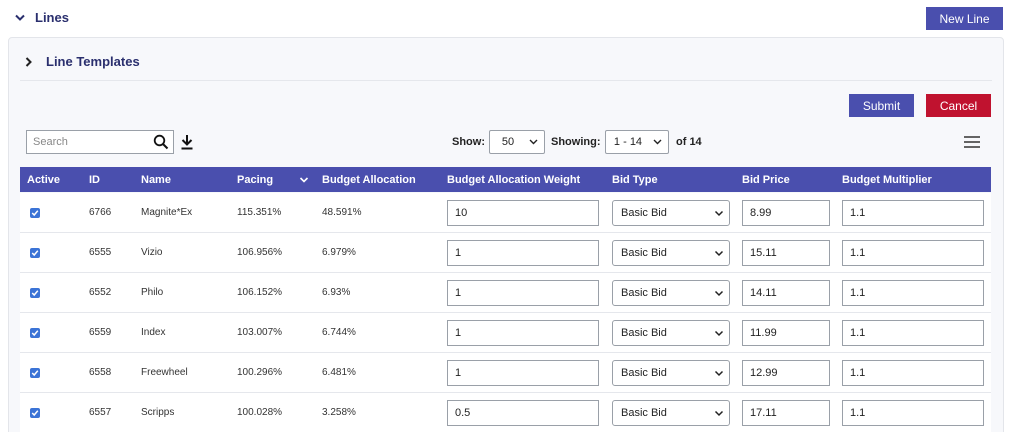 This screenshot has width=1024, height=432. I want to click on budget-allocation-value: 6.93%, so click(336, 292).